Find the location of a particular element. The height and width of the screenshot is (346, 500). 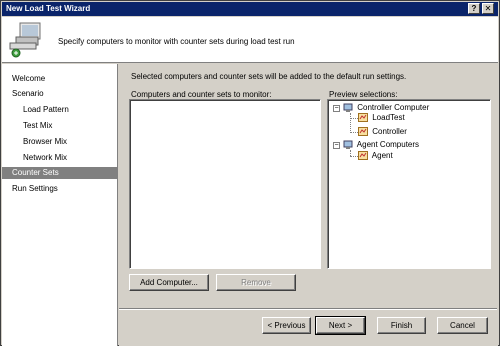

expand-agents-toggle: − is located at coordinates (336, 145).